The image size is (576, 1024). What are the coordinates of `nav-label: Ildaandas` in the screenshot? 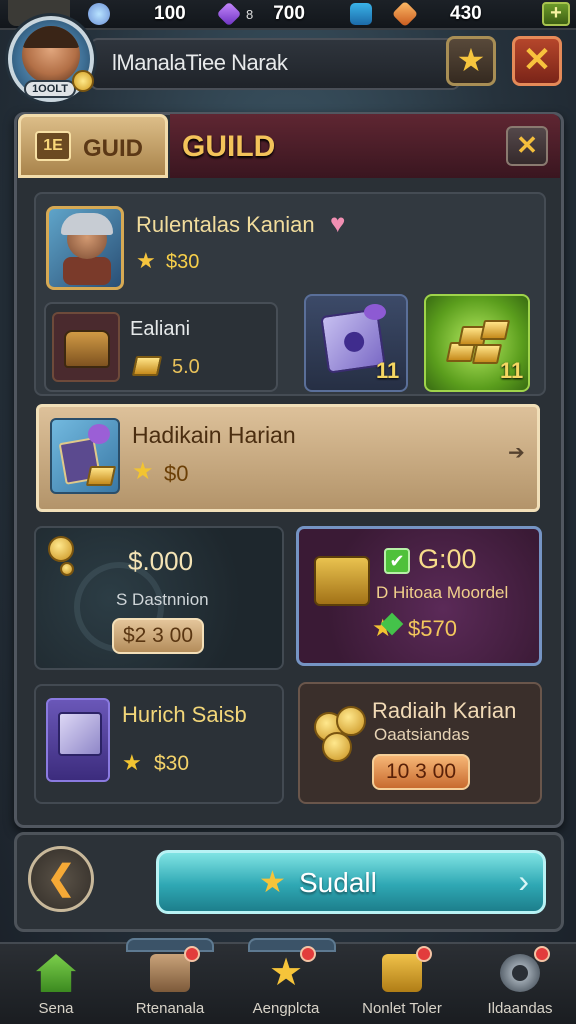 It's located at (520, 1008).